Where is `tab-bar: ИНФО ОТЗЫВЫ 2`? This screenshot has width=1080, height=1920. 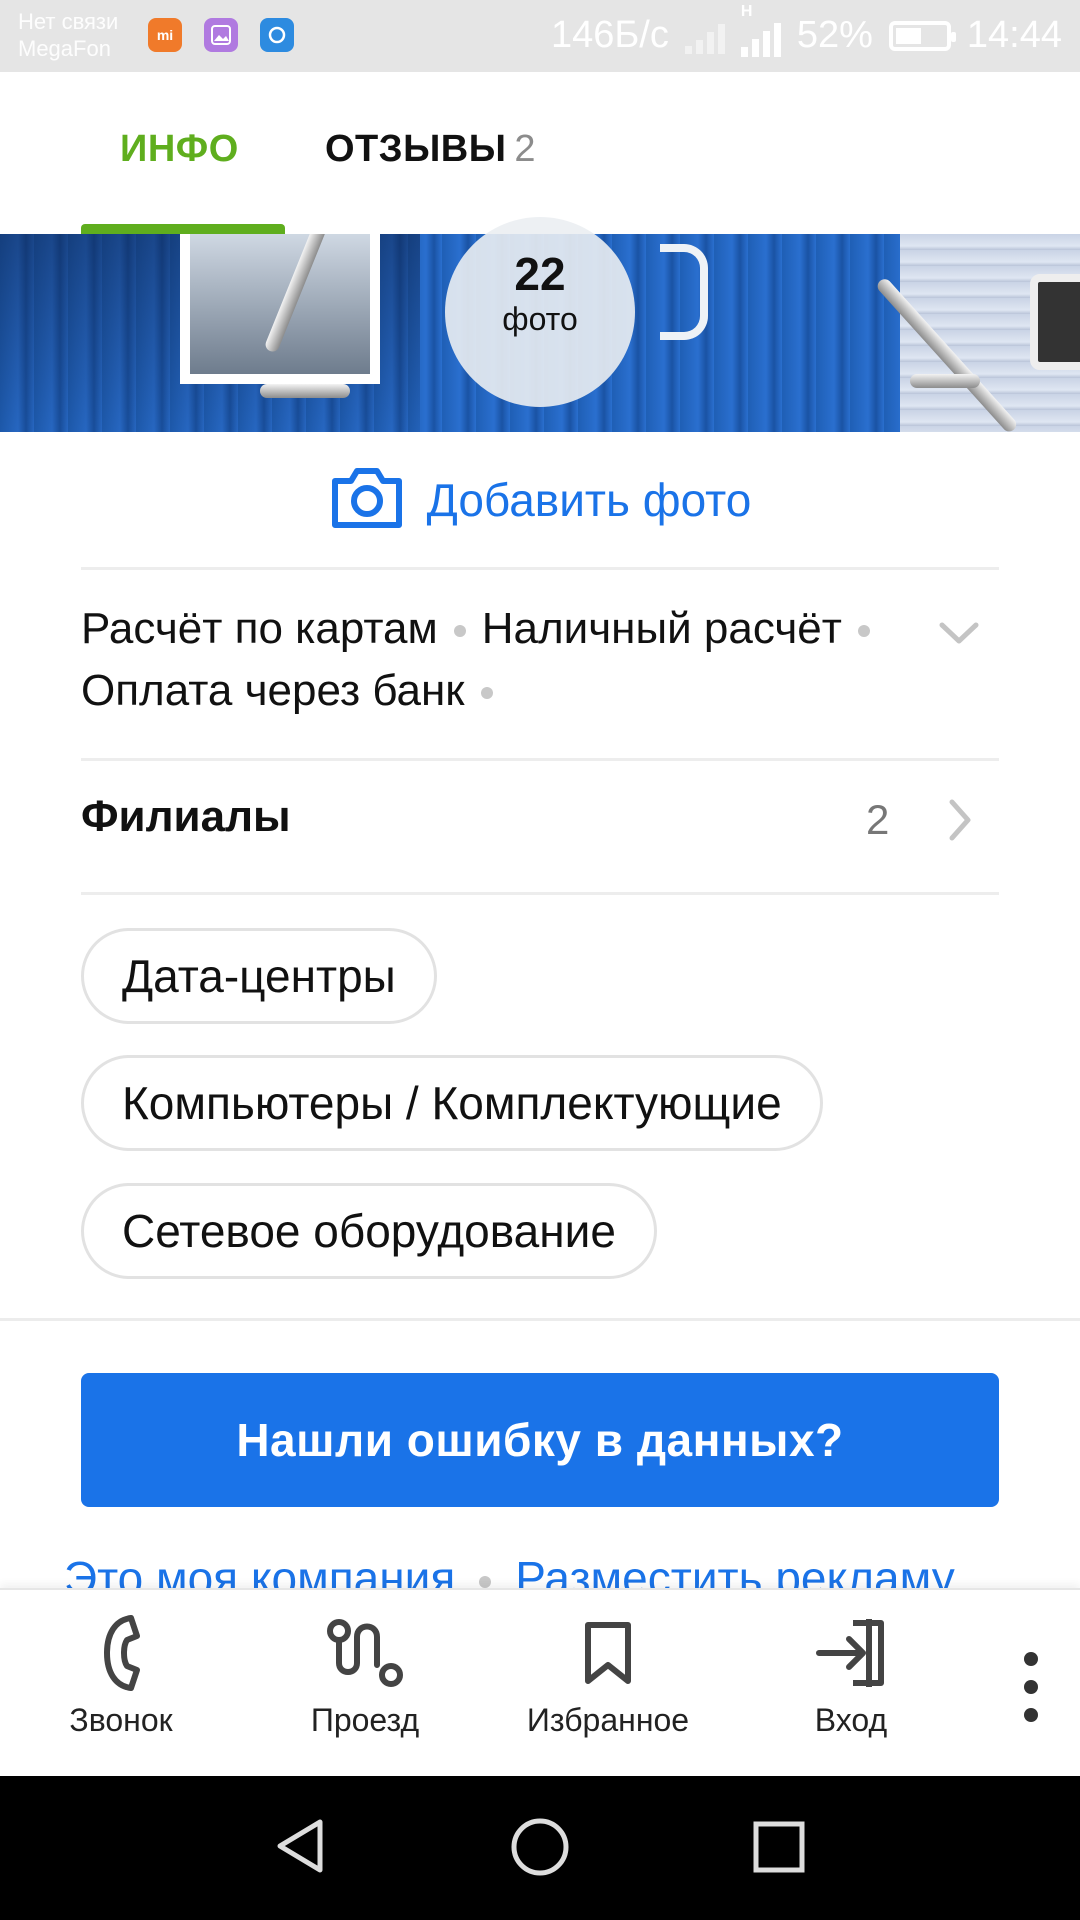
tab-bar: ИНФО ОТЗЫВЫ 2 is located at coordinates (540, 153).